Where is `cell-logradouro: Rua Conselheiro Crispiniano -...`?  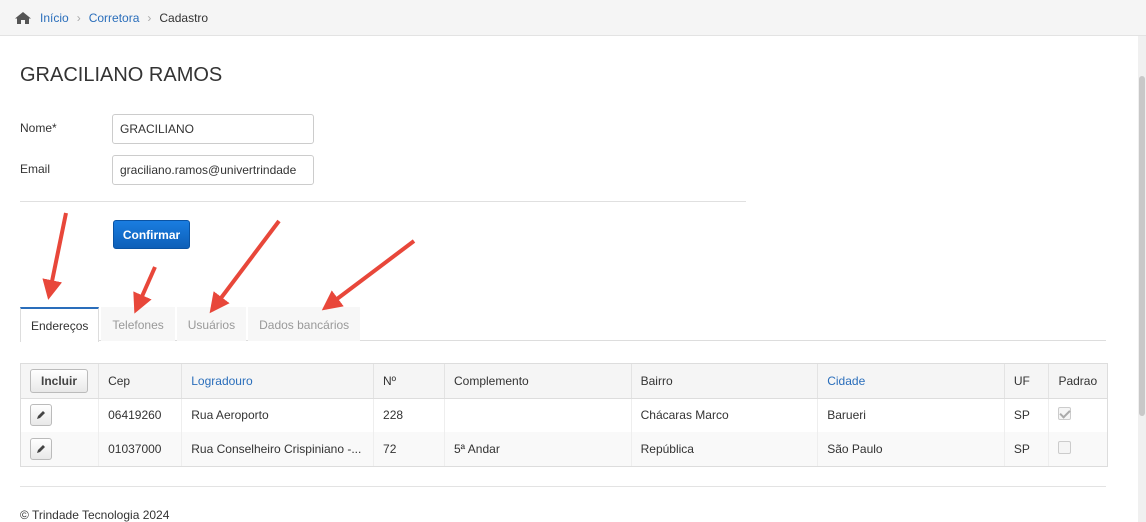 cell-logradouro: Rua Conselheiro Crispiniano -... is located at coordinates (278, 449).